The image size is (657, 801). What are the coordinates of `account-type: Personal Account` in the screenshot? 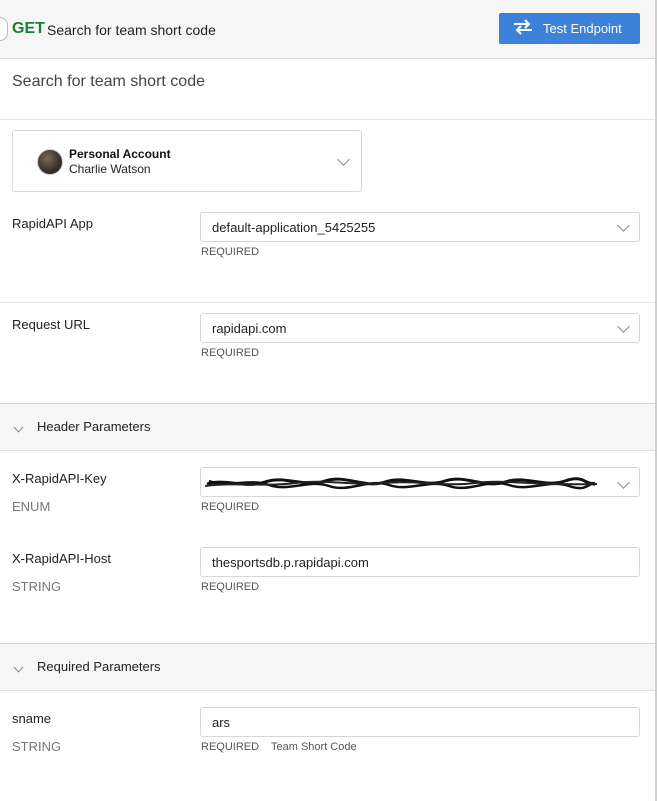 It's located at (120, 154).